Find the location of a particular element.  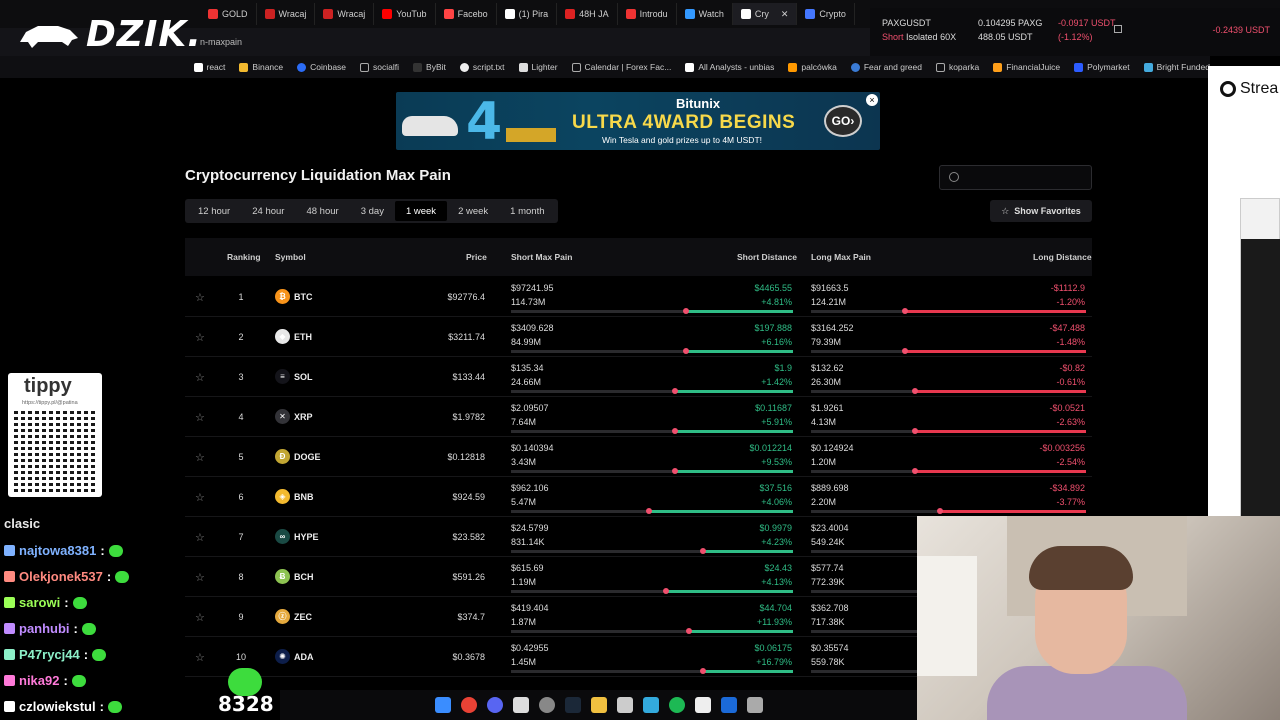

browser-tab: 48H JA is located at coordinates (587, 14).